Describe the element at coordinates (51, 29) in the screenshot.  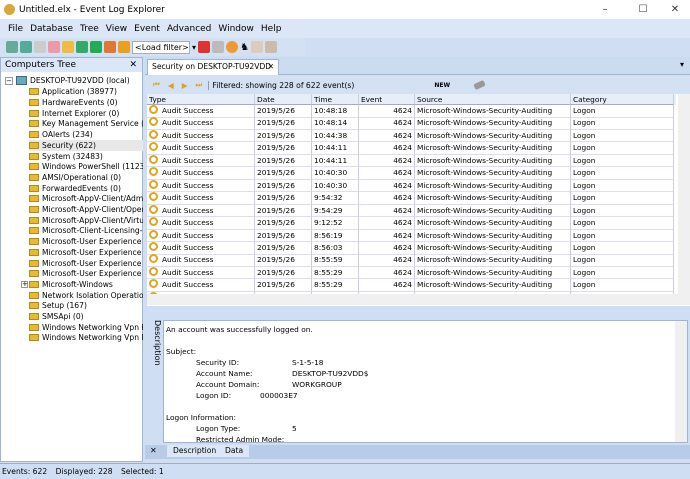
I see `menu-database: Database` at that location.